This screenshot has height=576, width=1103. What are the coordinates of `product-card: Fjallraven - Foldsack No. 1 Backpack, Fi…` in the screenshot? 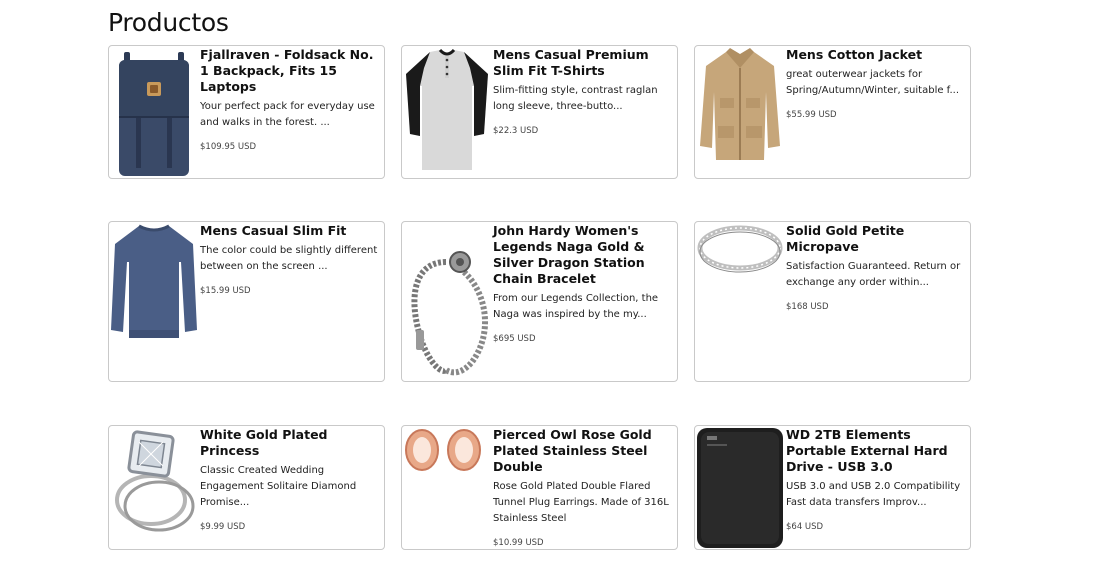 It's located at (246, 112).